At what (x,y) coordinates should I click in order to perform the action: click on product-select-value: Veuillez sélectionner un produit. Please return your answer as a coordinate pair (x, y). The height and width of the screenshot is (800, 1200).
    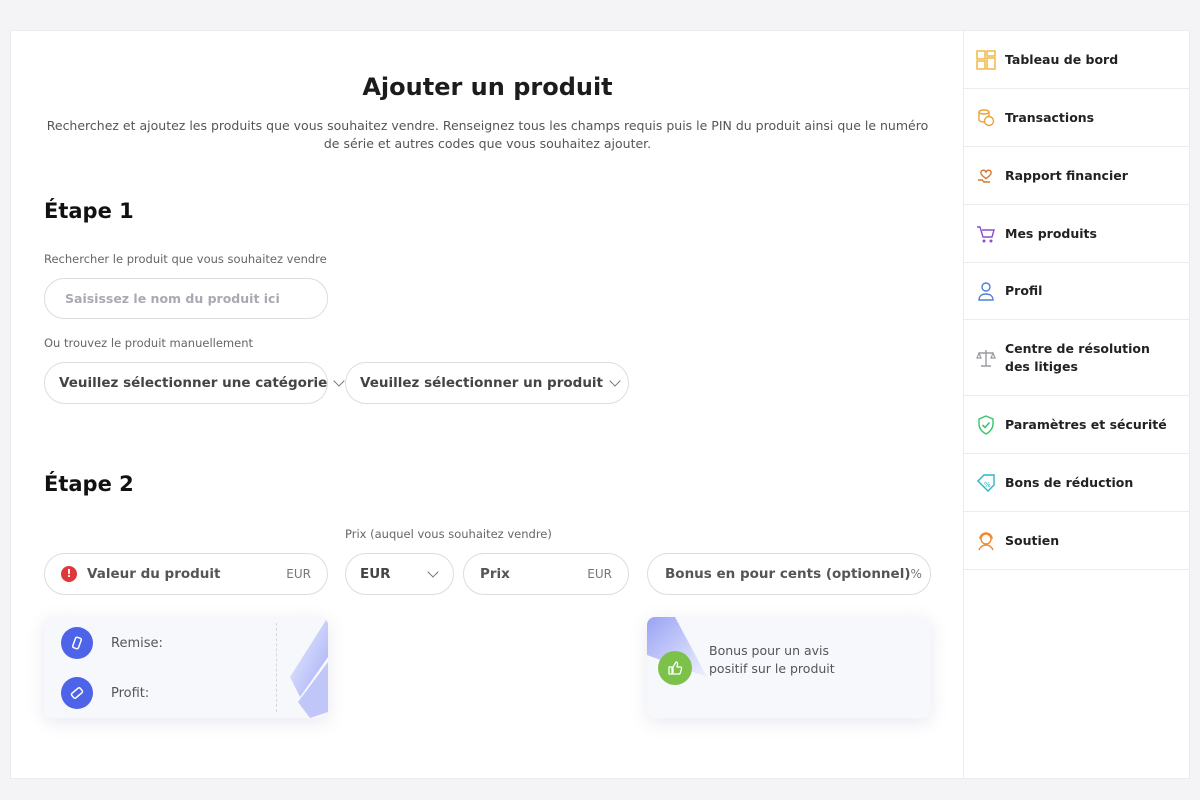
    Looking at the image, I should click on (482, 383).